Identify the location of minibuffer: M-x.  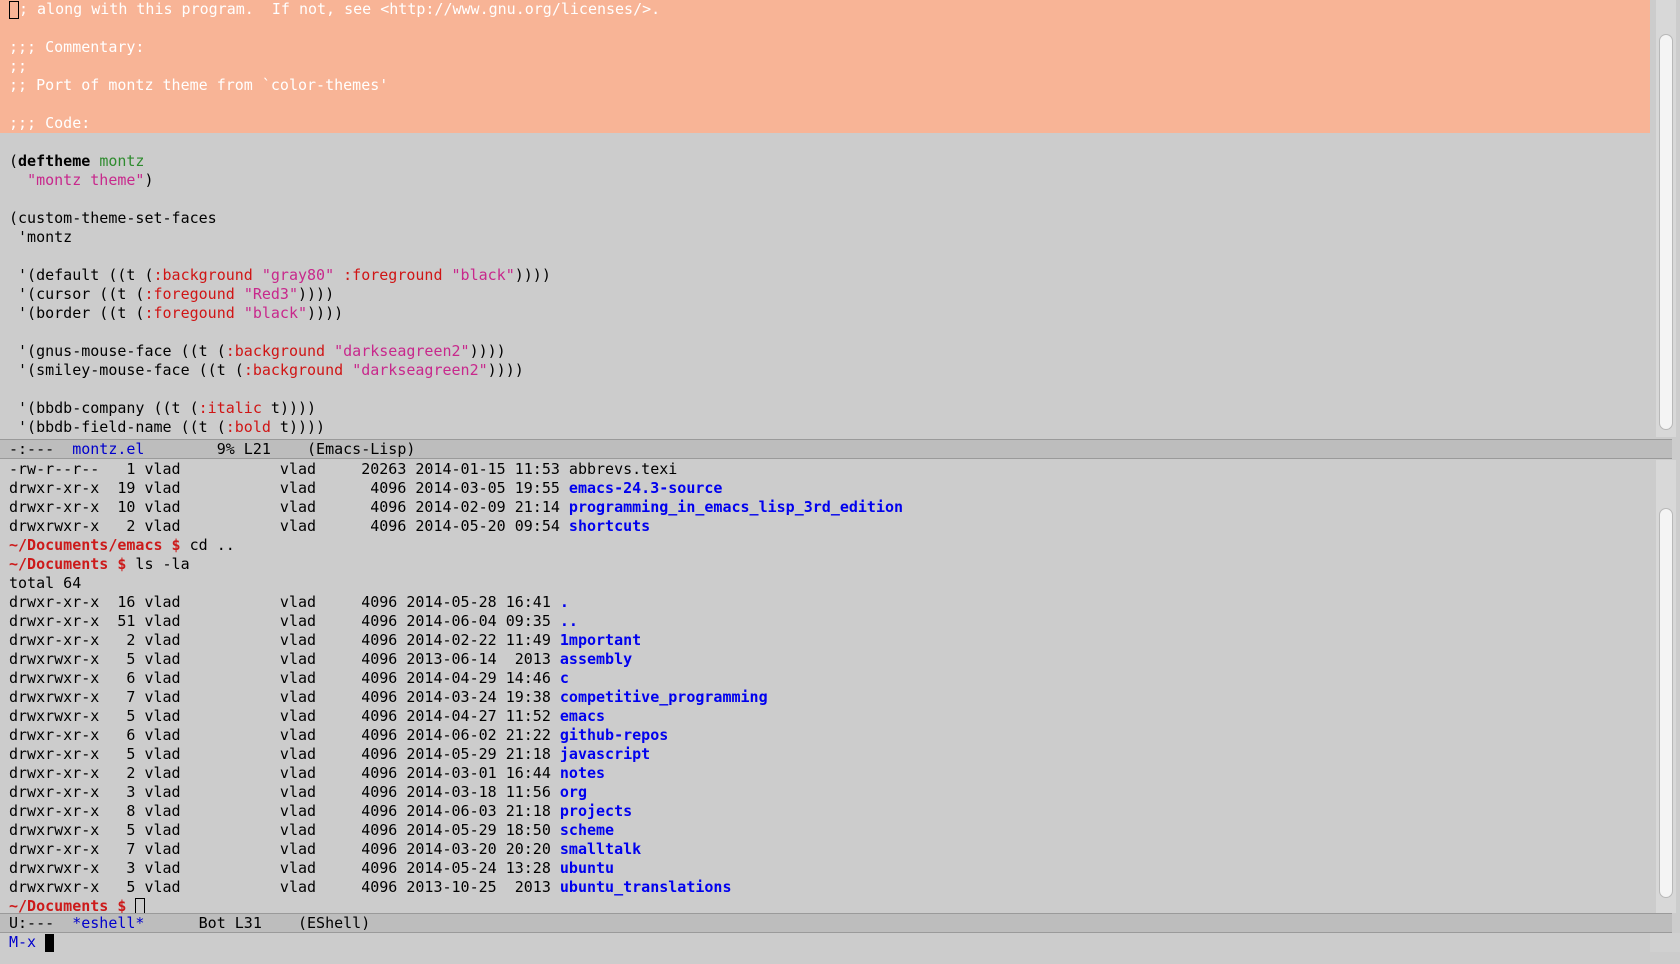
(829, 942).